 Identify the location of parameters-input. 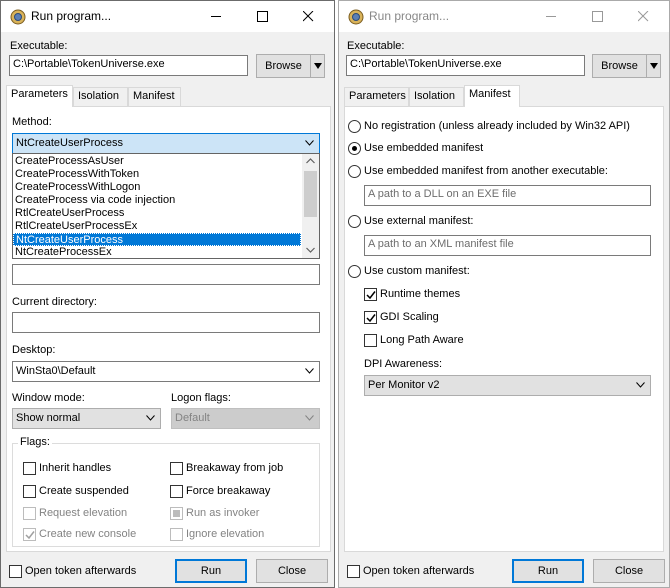
(166, 274).